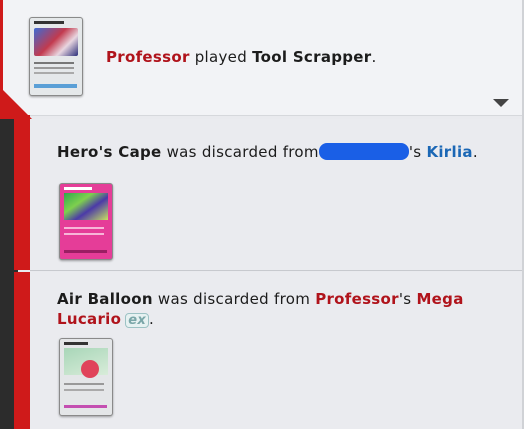 The width and height of the screenshot is (524, 429). Describe the element at coordinates (1, 48) in the screenshot. I see `accent-border` at that location.